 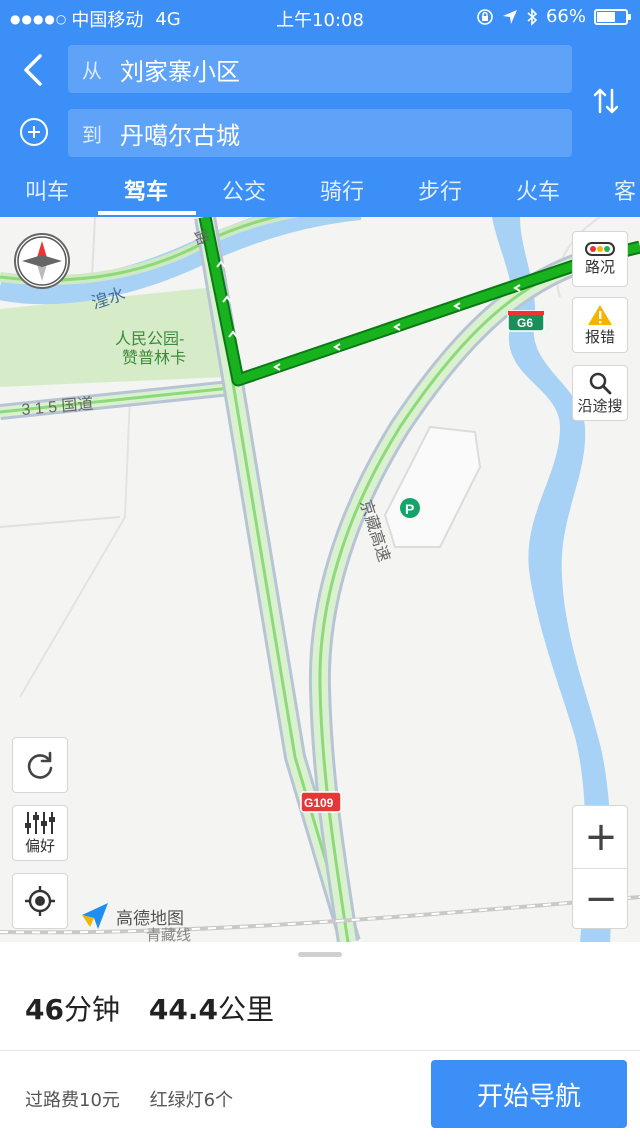 I want to click on compass-needle, so click(x=42, y=261).